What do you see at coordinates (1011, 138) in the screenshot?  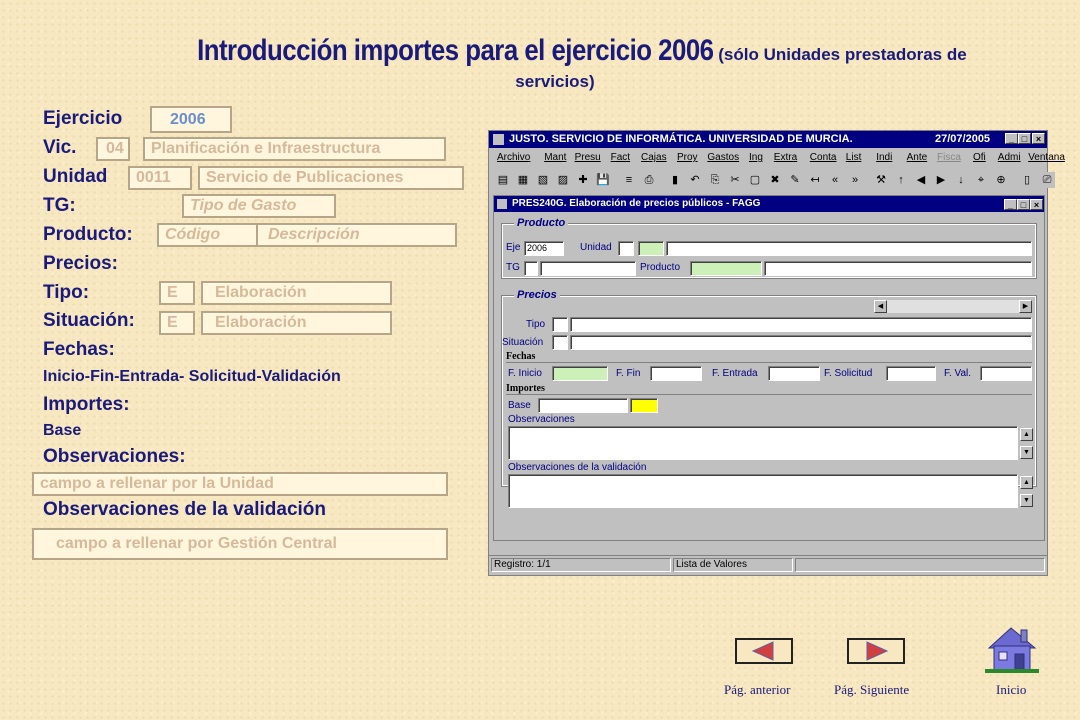 I see `minimize-button: _` at bounding box center [1011, 138].